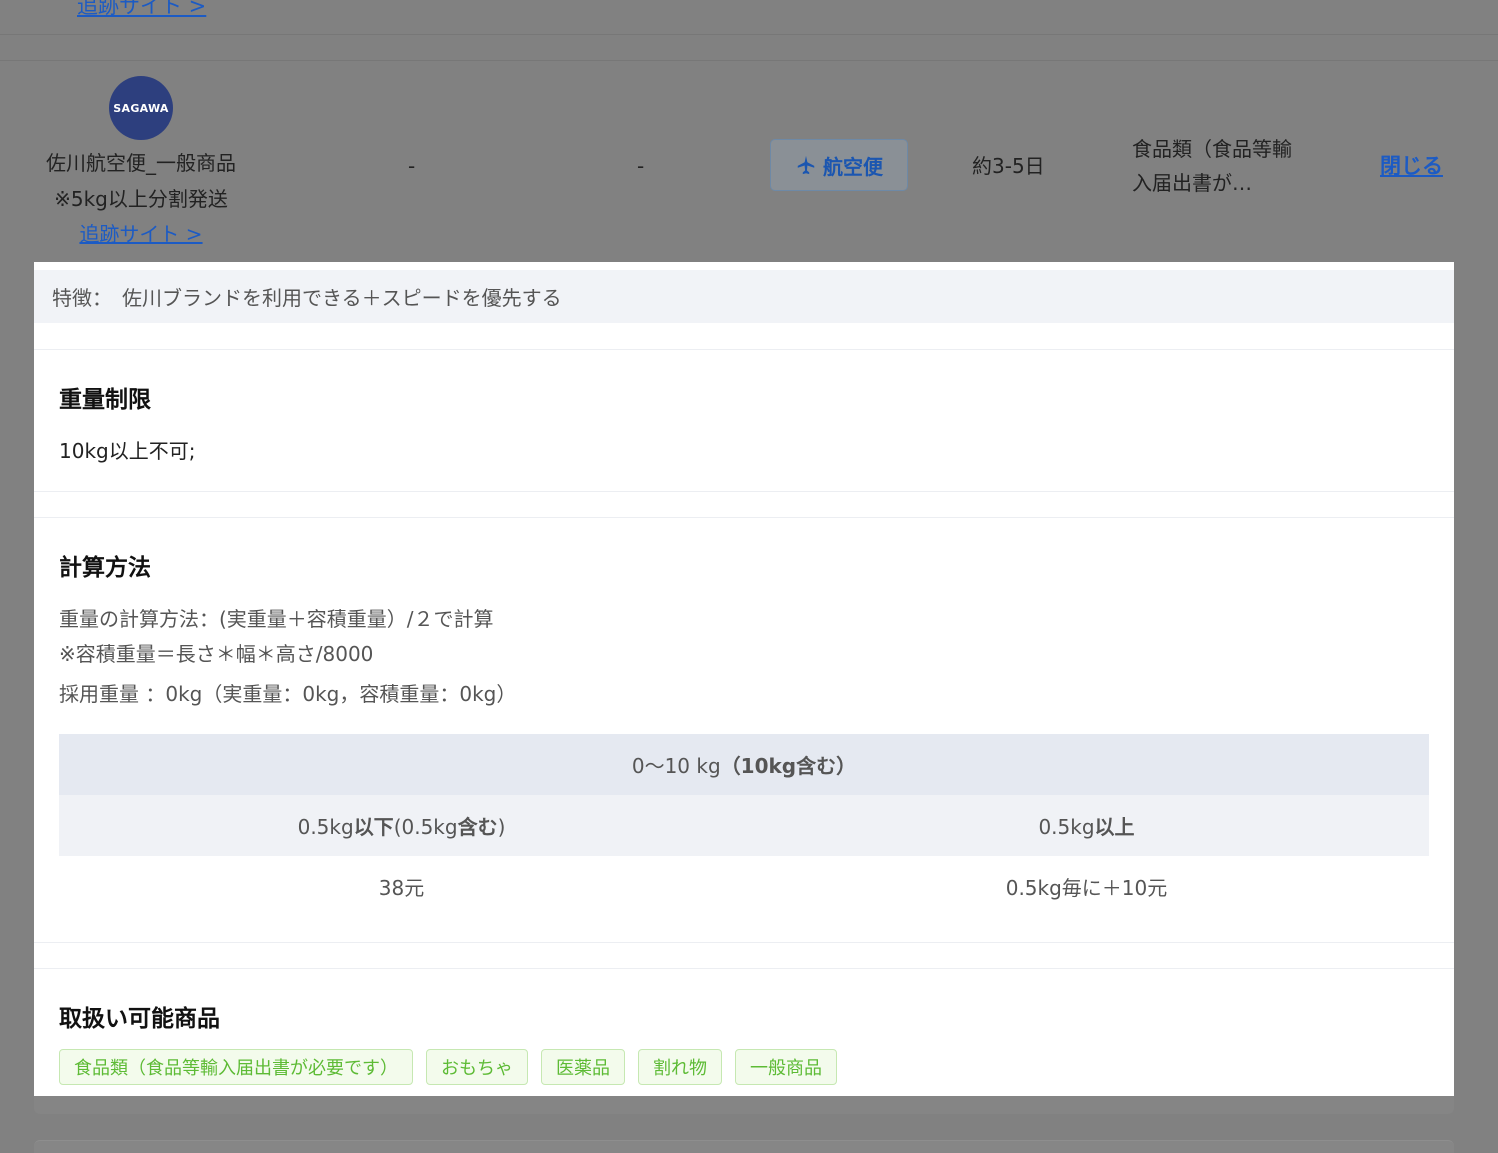 This screenshot has width=1498, height=1153. I want to click on adopted-weight: 採用重量 ：0kg（実重量：0kg，容積重量：0kg）, so click(288, 694).